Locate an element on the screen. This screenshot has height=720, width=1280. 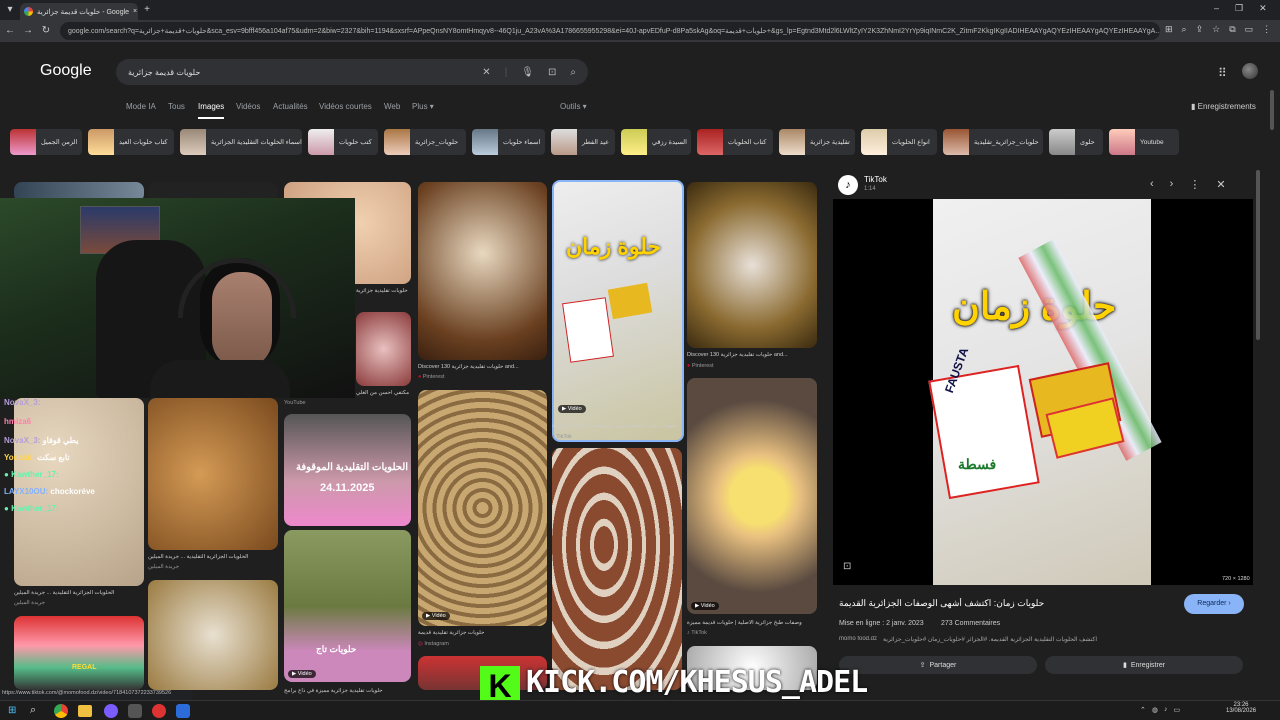
browser-tab: حلويات قديمة جزائرية - Google × is located at coordinates (79, 11).